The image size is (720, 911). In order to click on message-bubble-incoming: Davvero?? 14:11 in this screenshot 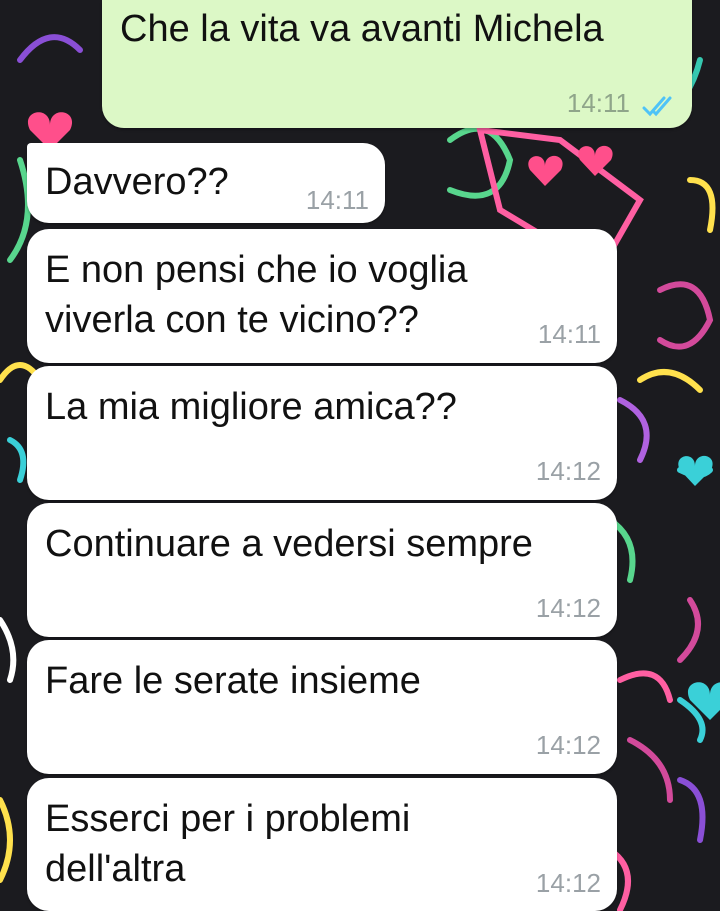, I will do `click(206, 183)`.